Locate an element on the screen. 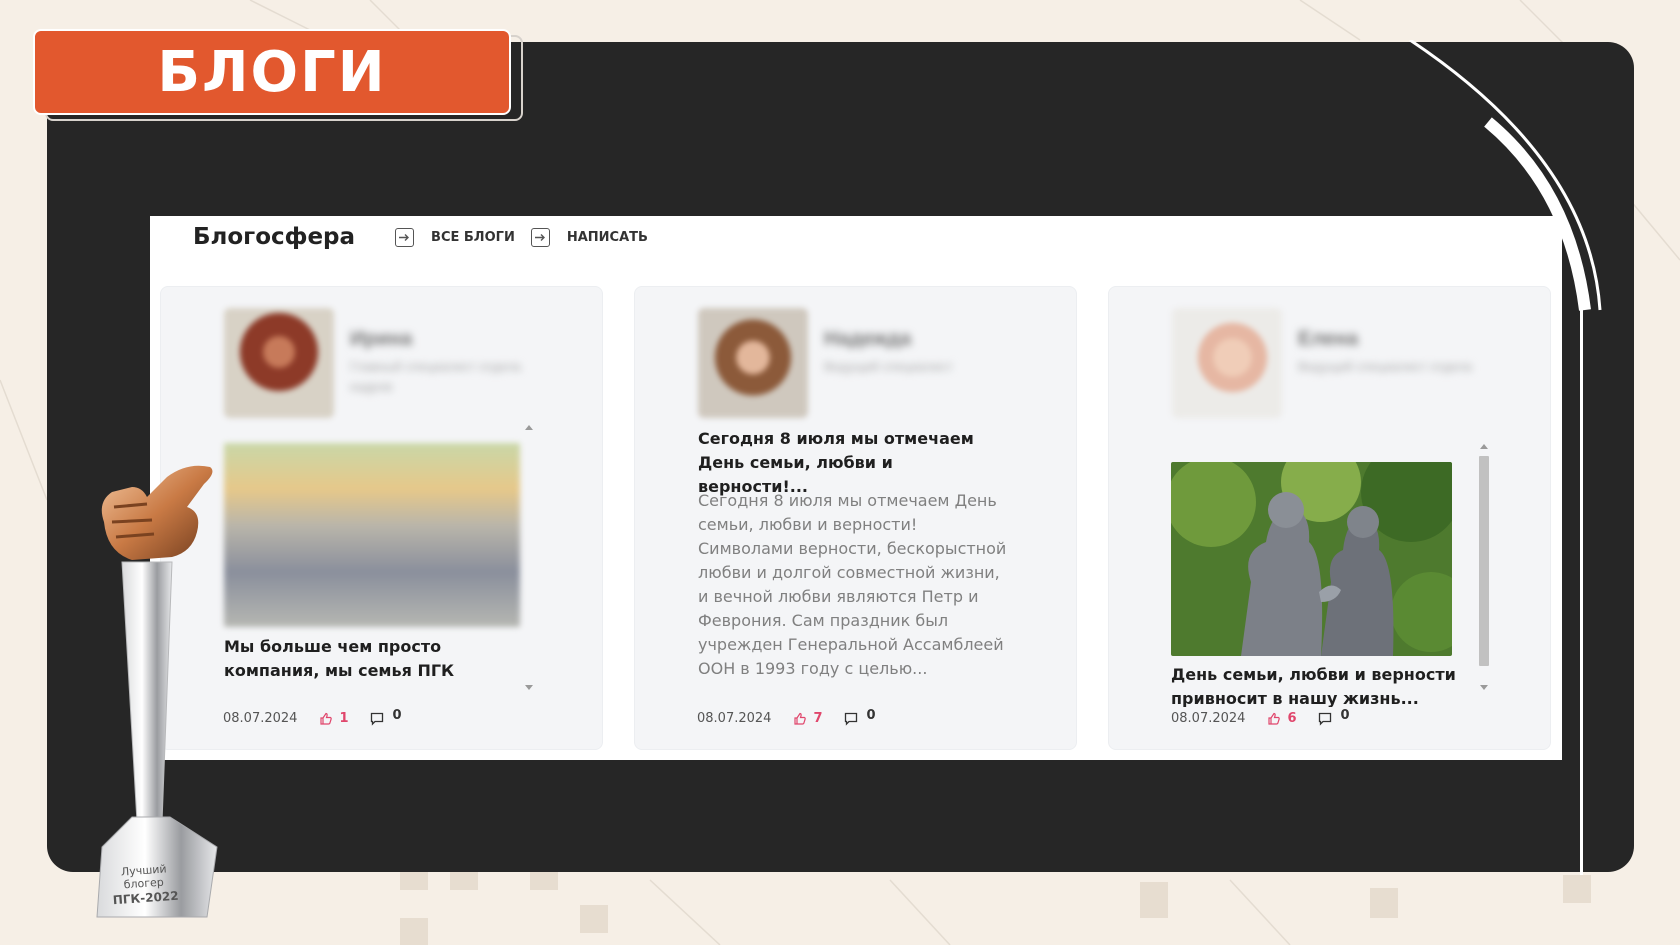  author-info: Елена Ведущий специалист отдела is located at coordinates (1388, 373).